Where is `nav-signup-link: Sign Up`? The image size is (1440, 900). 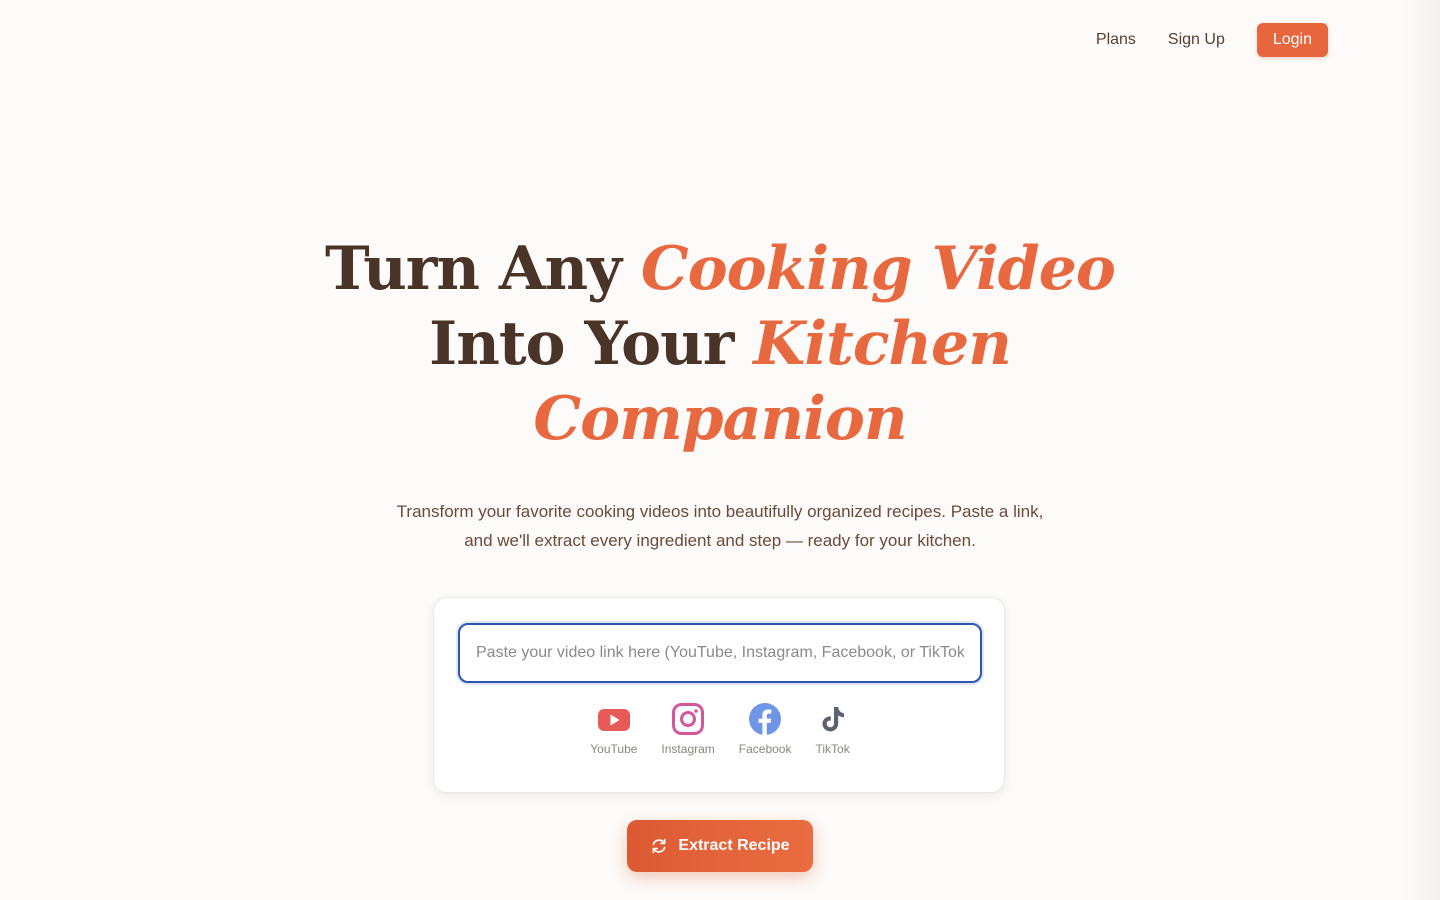
nav-signup-link: Sign Up is located at coordinates (1196, 40).